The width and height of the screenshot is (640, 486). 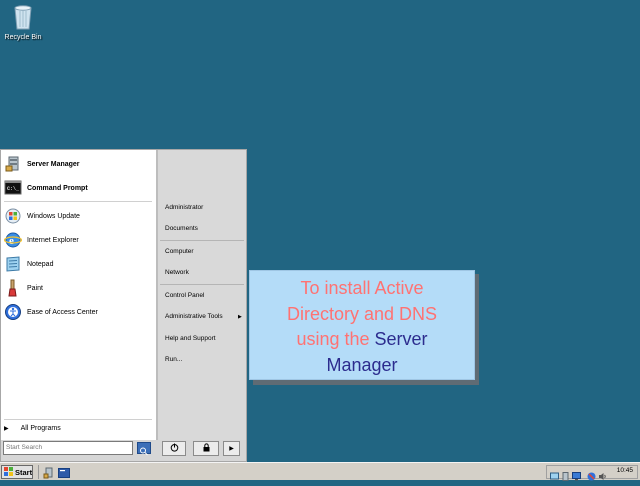 What do you see at coordinates (625, 470) in the screenshot?
I see `taskbar-clock: 10:45` at bounding box center [625, 470].